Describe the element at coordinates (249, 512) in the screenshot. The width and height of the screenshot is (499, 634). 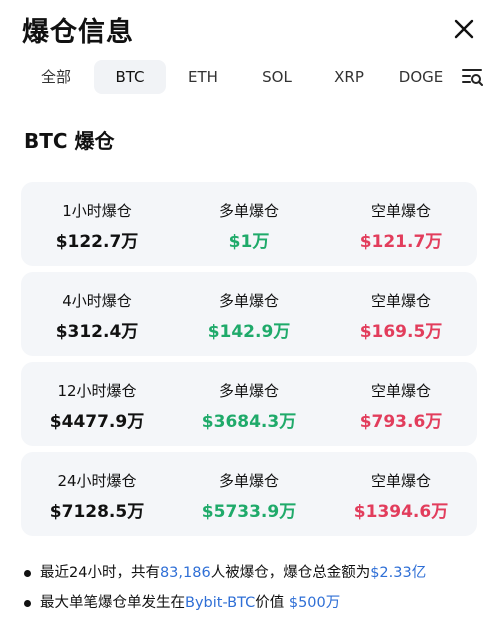
I see `long-value: $5733.9万` at that location.